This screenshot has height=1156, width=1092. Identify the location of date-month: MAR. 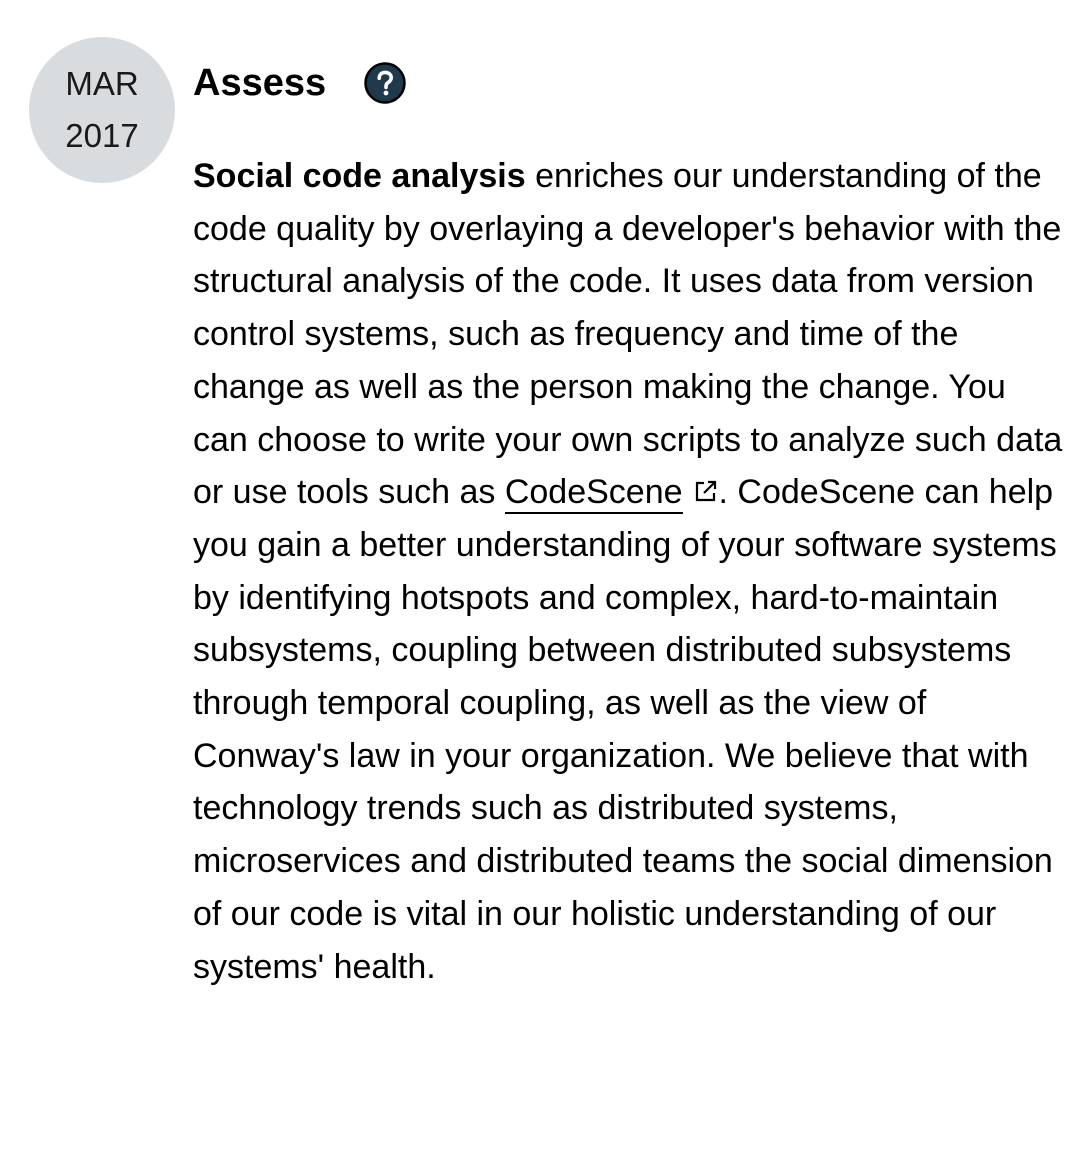
(102, 83).